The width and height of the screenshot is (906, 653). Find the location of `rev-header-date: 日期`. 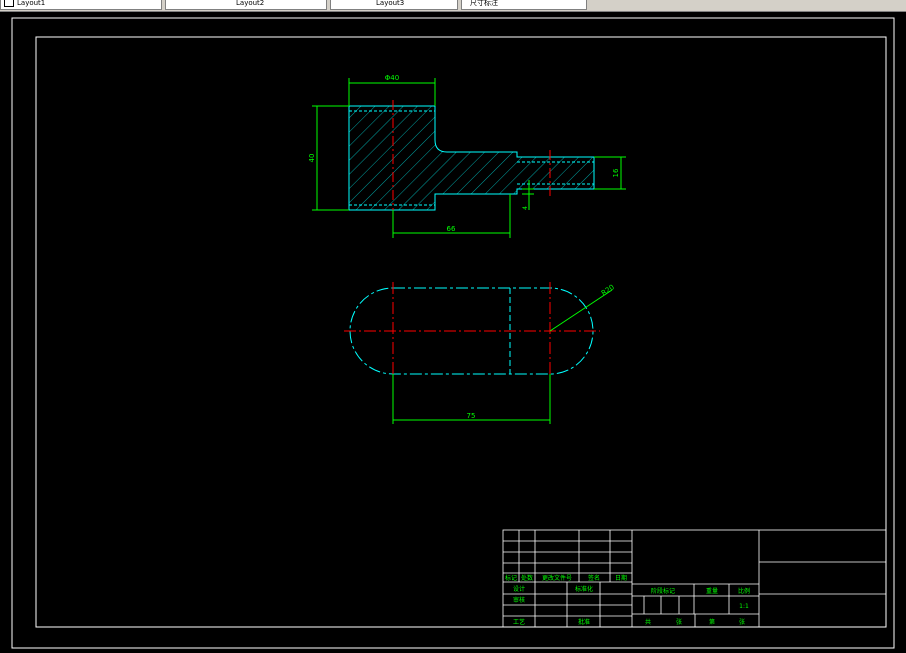

rev-header-date: 日期 is located at coordinates (621, 578).